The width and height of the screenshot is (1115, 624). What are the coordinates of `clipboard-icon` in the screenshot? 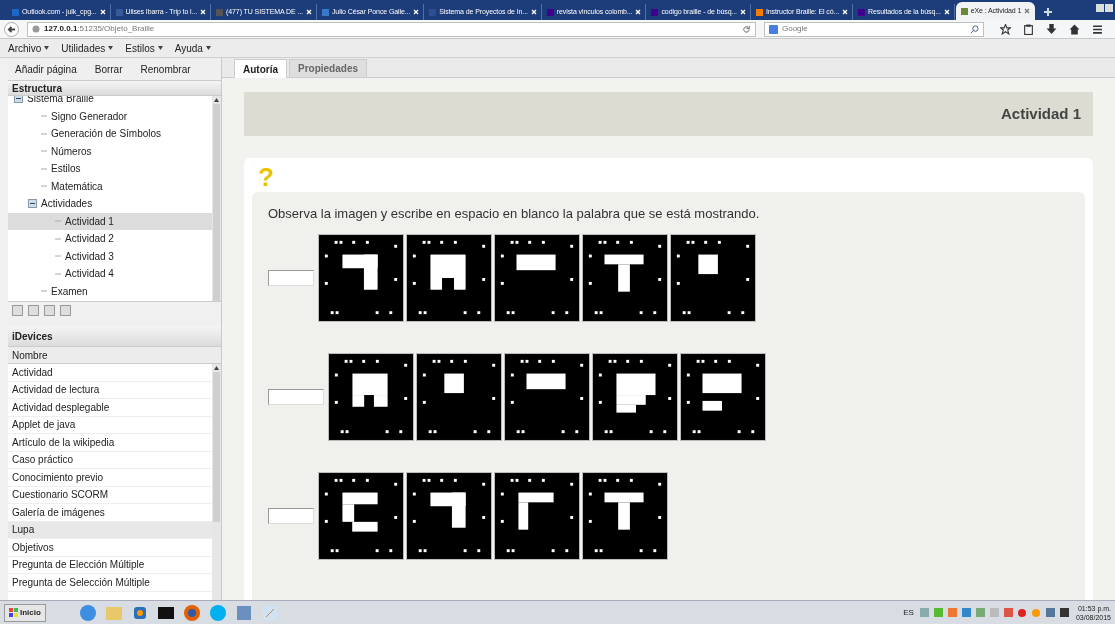 It's located at (1028, 29).